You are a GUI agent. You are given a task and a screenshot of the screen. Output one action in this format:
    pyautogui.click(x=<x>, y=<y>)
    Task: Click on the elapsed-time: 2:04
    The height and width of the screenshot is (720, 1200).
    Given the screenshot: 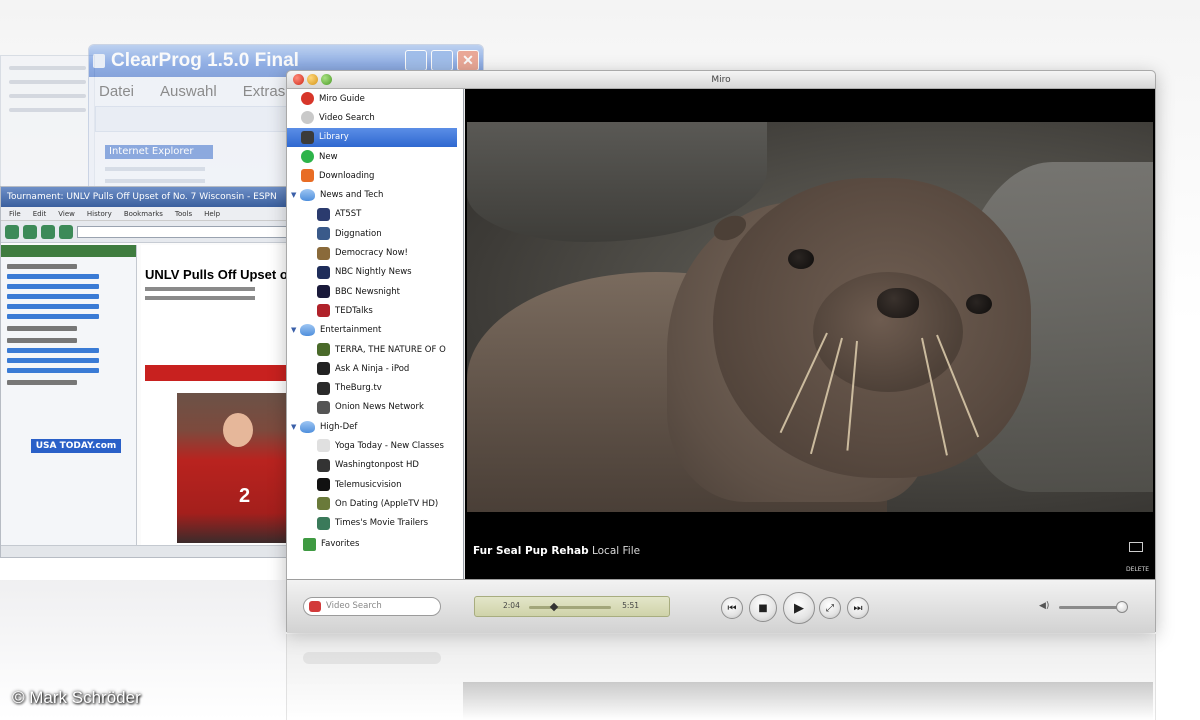 What is the action you would take?
    pyautogui.click(x=511, y=605)
    